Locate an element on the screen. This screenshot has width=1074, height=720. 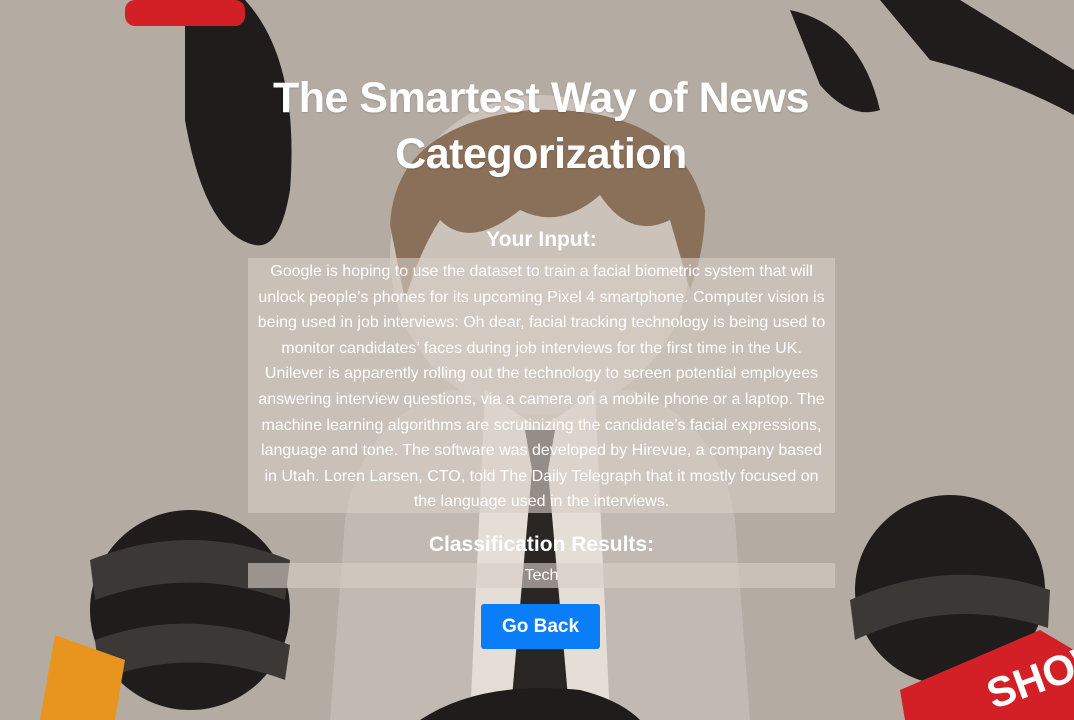
input-heading: Your Input: is located at coordinates (541, 239).